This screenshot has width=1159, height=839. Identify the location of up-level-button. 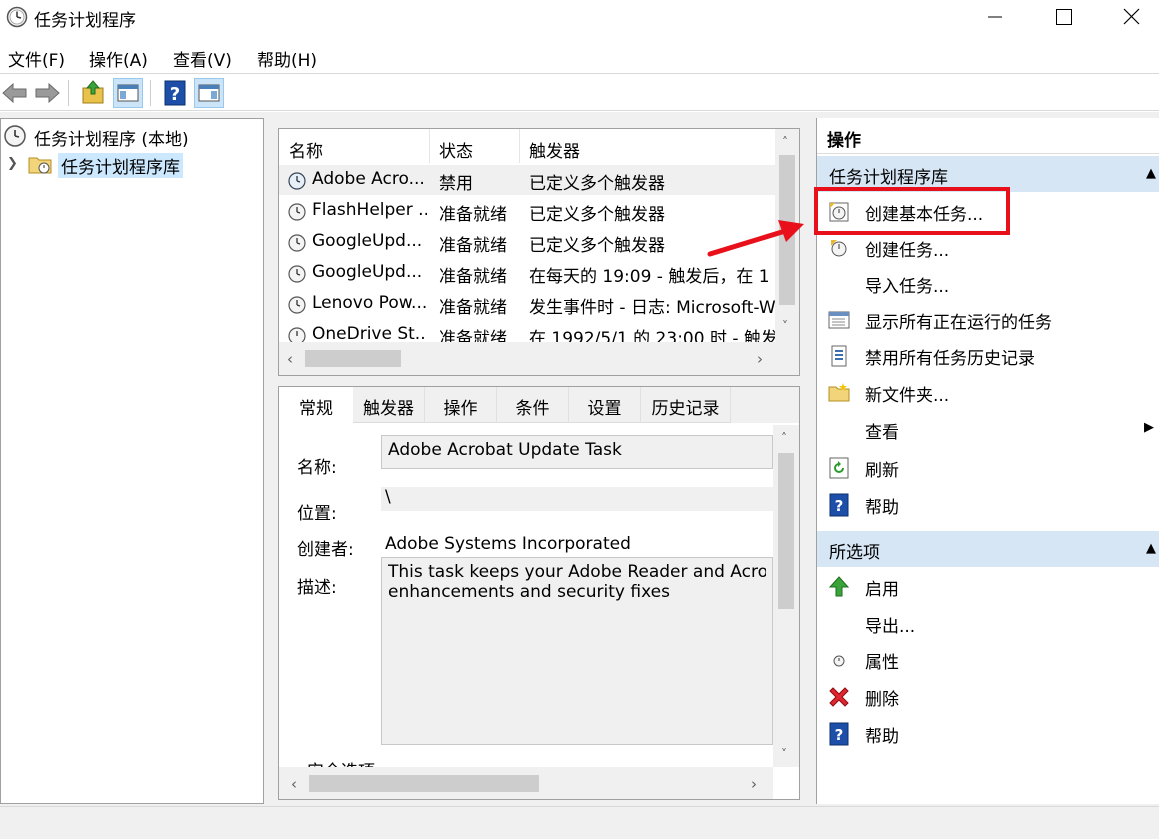
(94, 93).